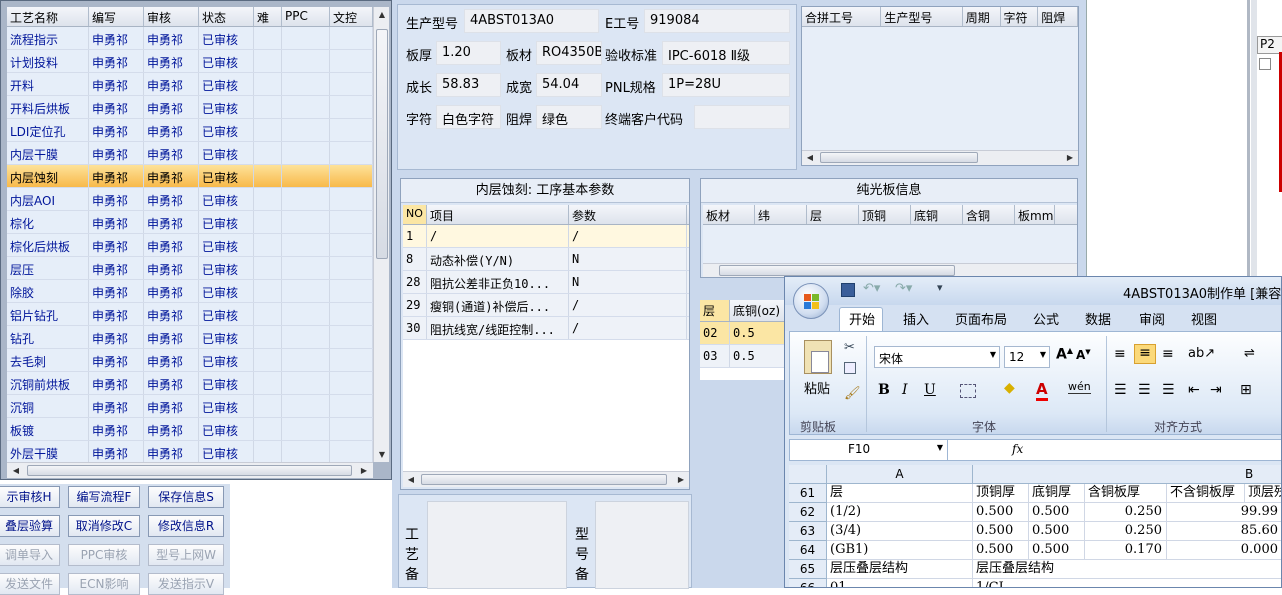 This screenshot has height=595, width=1282. What do you see at coordinates (1127, 474) in the screenshot?
I see `column-header-b: B` at bounding box center [1127, 474].